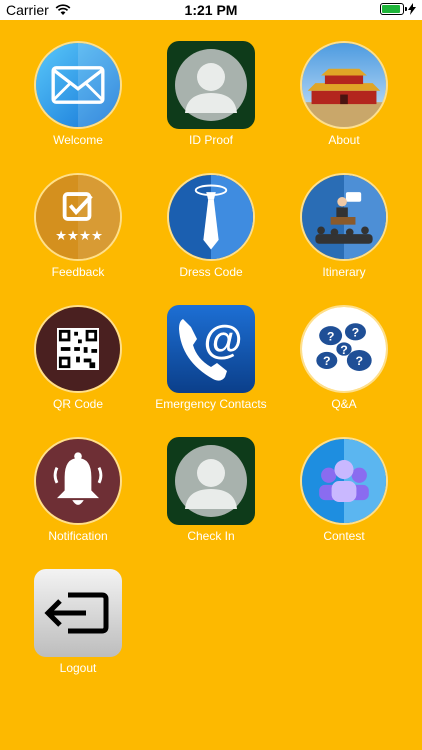 Image resolution: width=422 pixels, height=750 pixels. I want to click on contest-label: Contest, so click(344, 536).